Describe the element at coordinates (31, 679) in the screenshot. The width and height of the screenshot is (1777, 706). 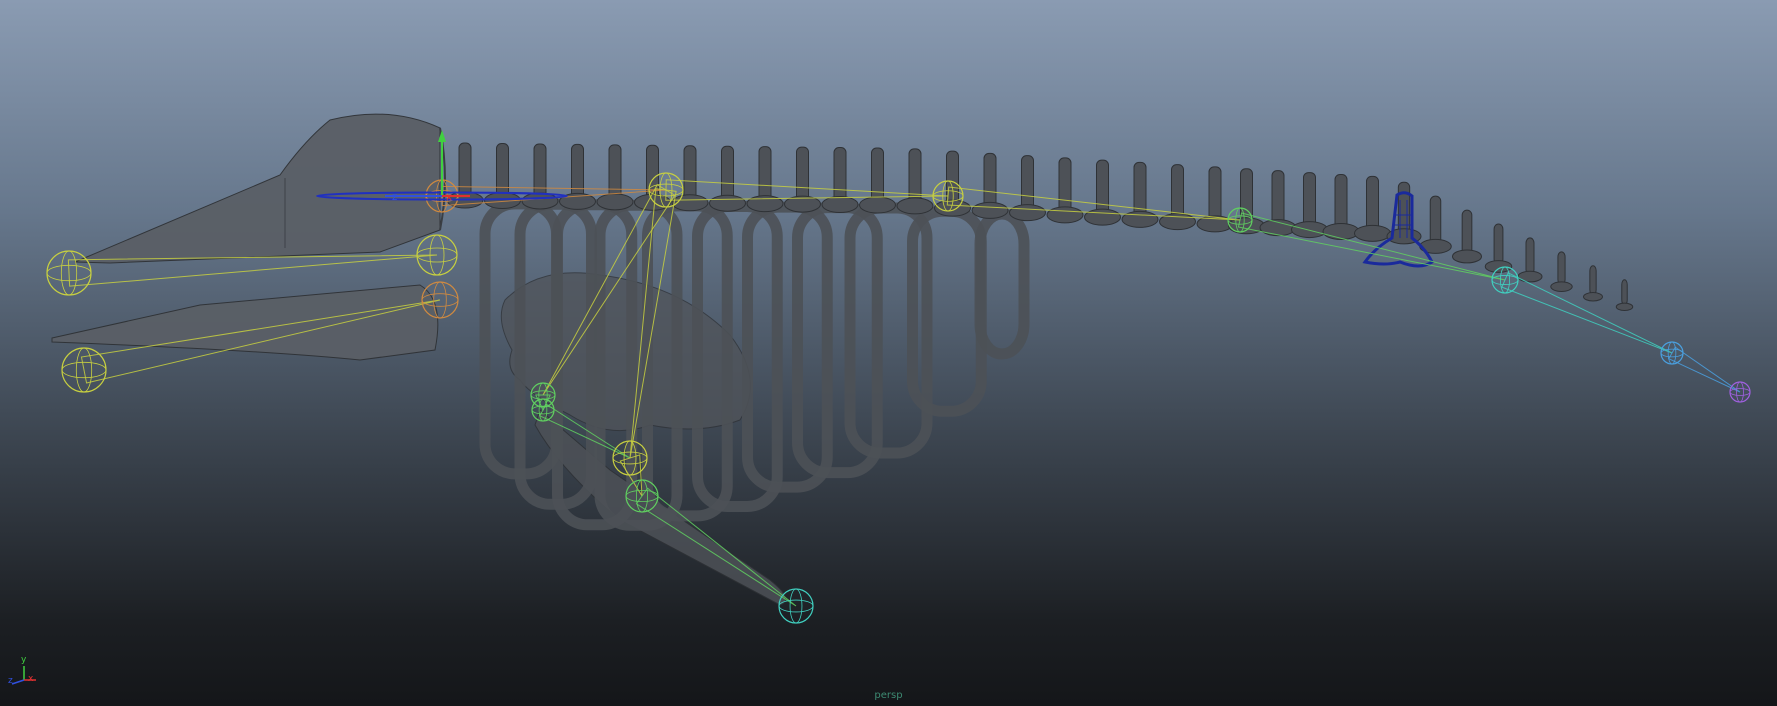
I see `axis-x-label: x` at that location.